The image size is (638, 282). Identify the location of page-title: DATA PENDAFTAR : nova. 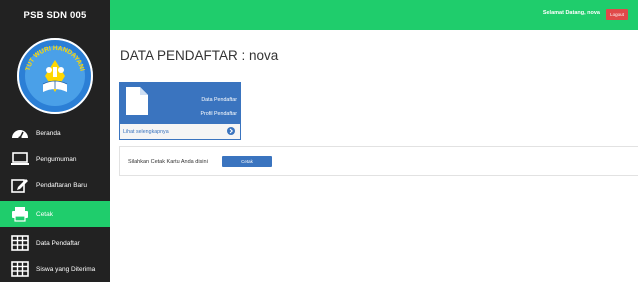
(199, 55).